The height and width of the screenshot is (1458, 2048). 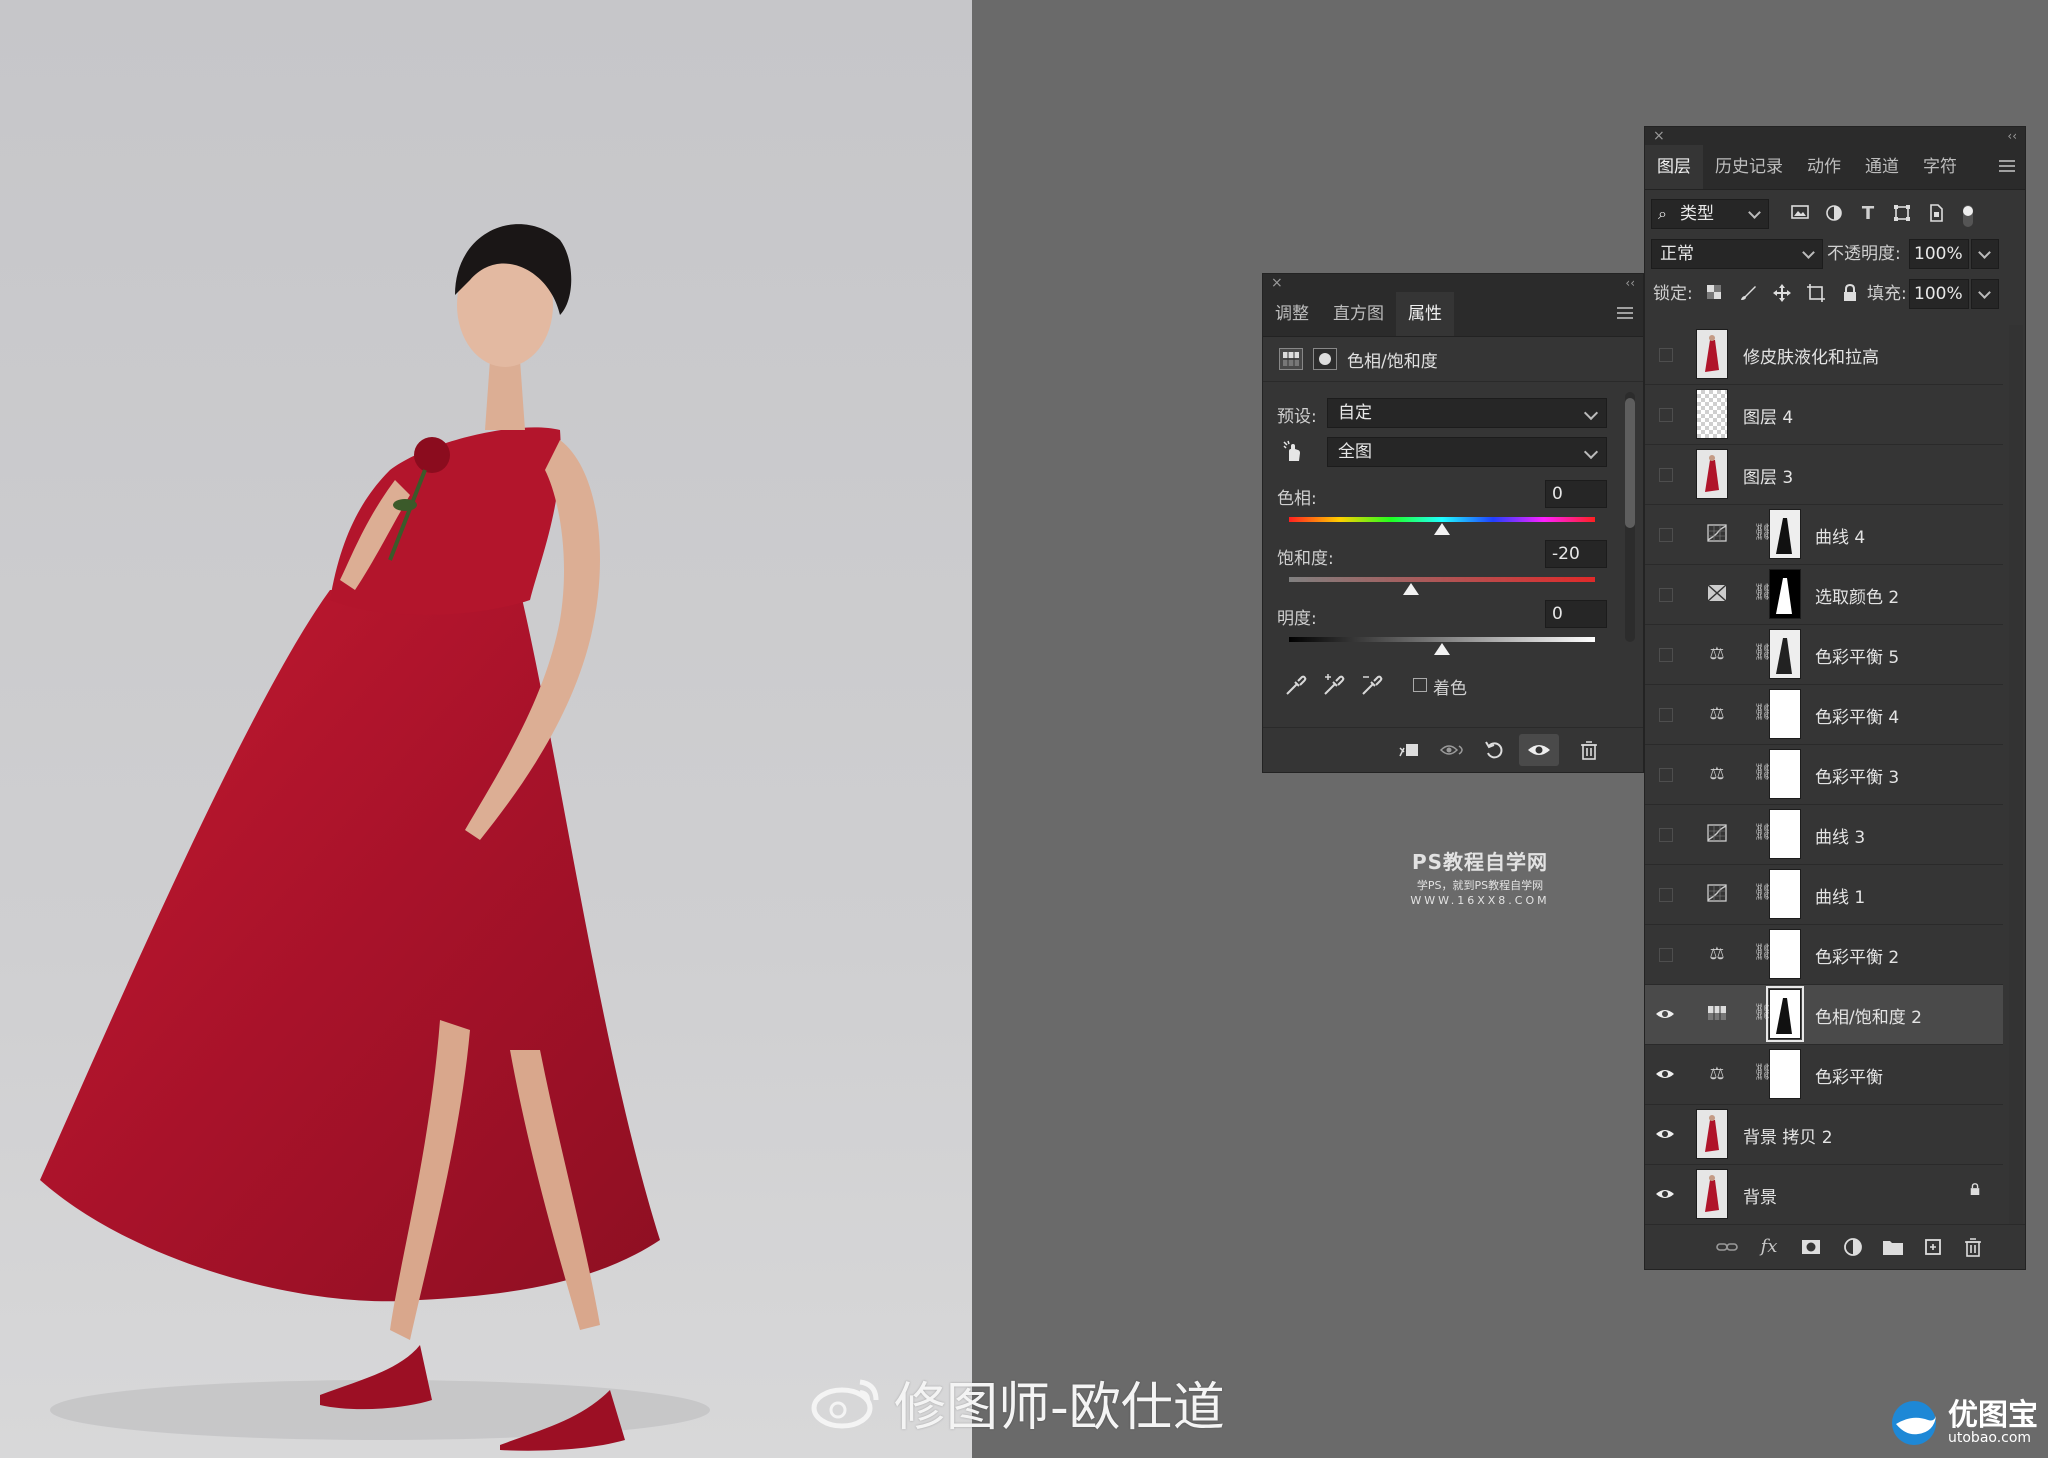 What do you see at coordinates (1630, 517) in the screenshot?
I see `properties-scrollbar` at bounding box center [1630, 517].